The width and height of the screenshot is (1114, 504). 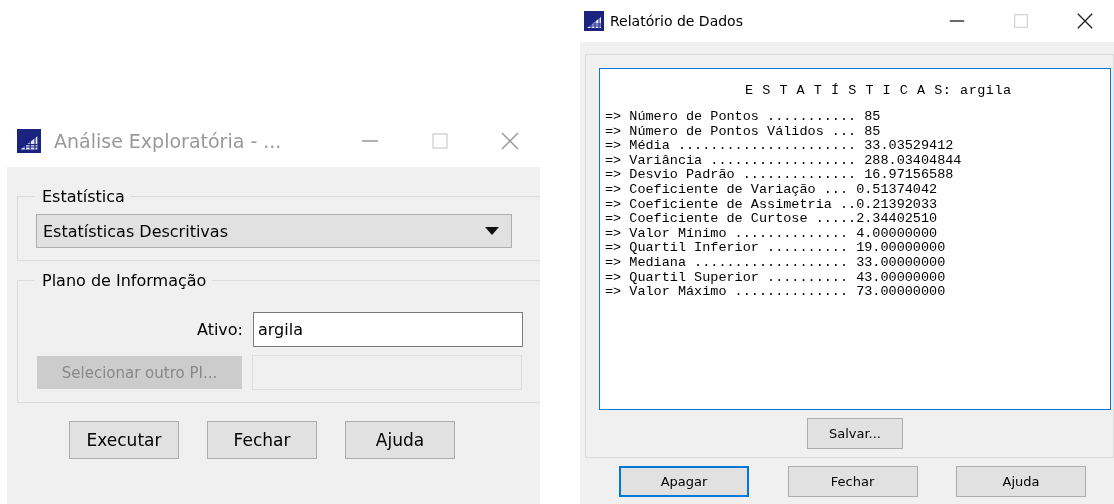 What do you see at coordinates (772, 234) in the screenshot?
I see `report-line: => Valor Mínimo .............. 4.00000000` at bounding box center [772, 234].